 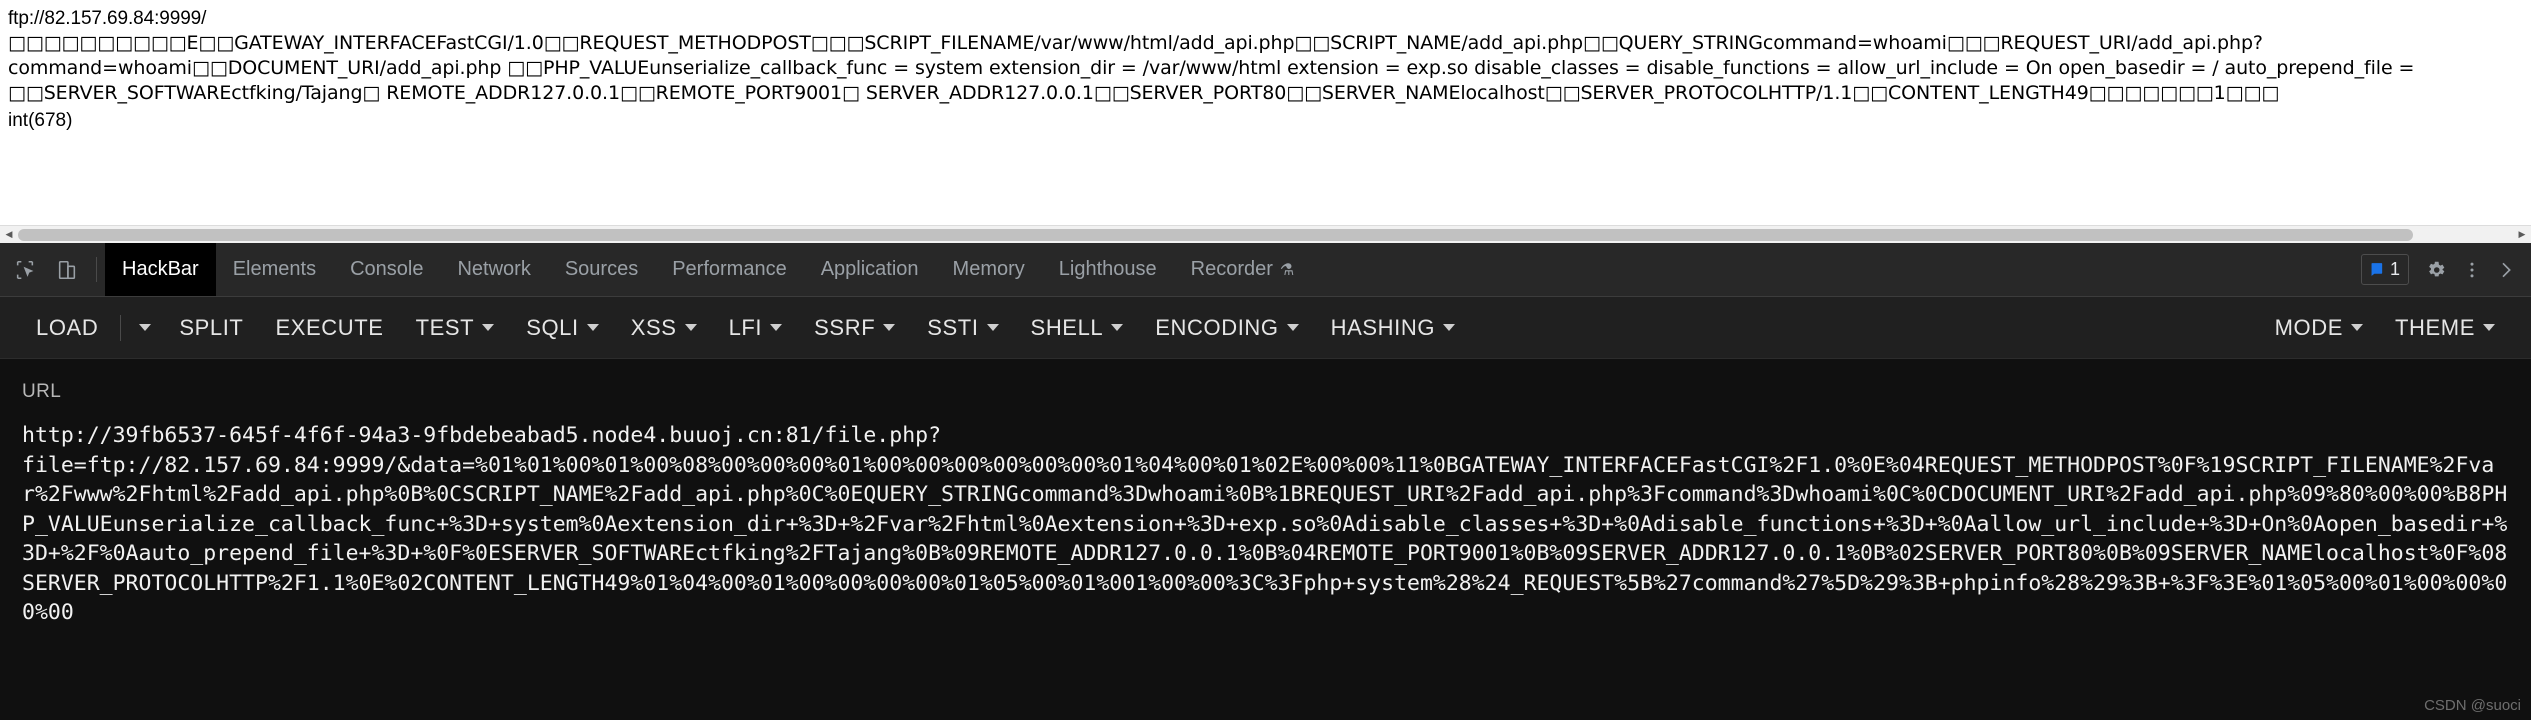 I want to click on tab-label: Lighthouse, so click(x=1107, y=269).